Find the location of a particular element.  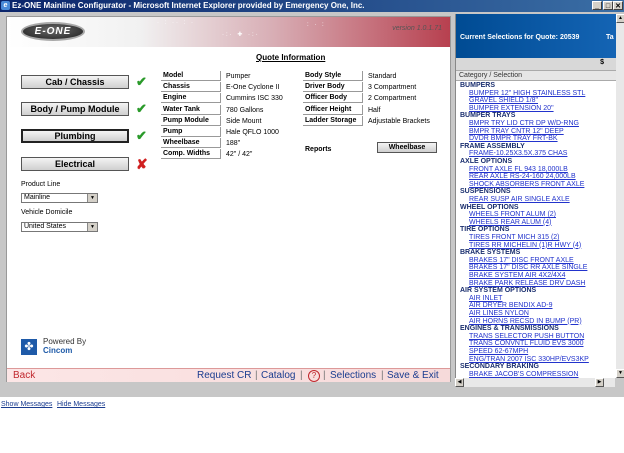

quote-value: 42" / 42" is located at coordinates (239, 155).